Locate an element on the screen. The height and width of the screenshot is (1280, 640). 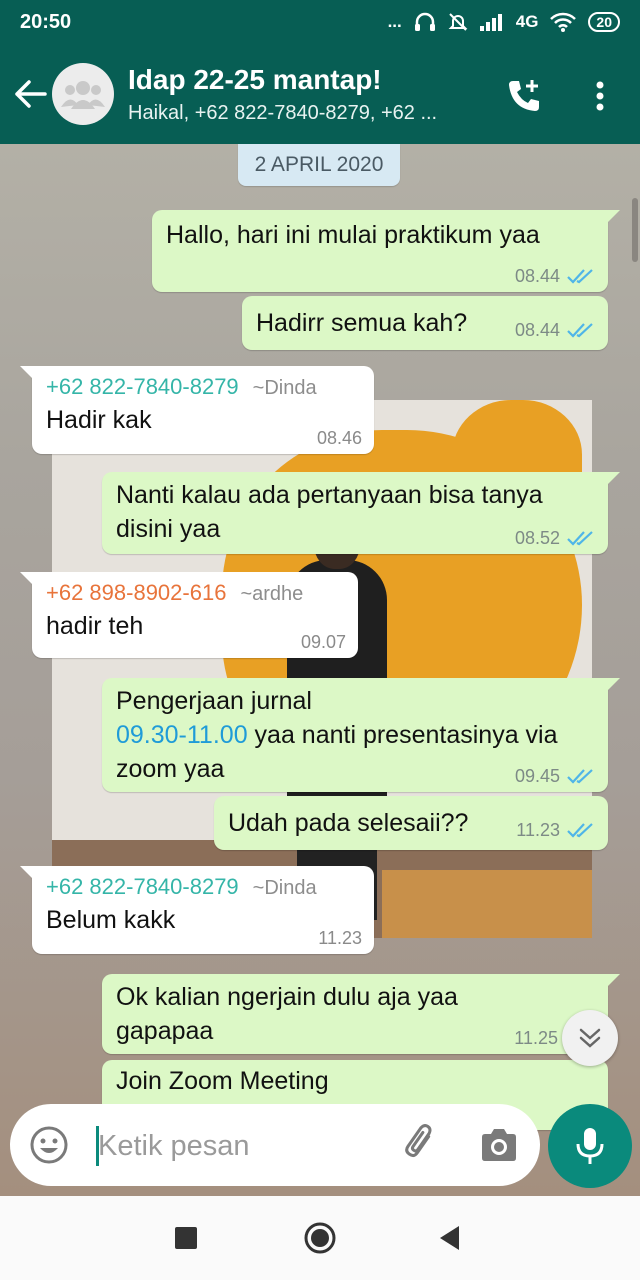
headphones-icon is located at coordinates (424, 21).